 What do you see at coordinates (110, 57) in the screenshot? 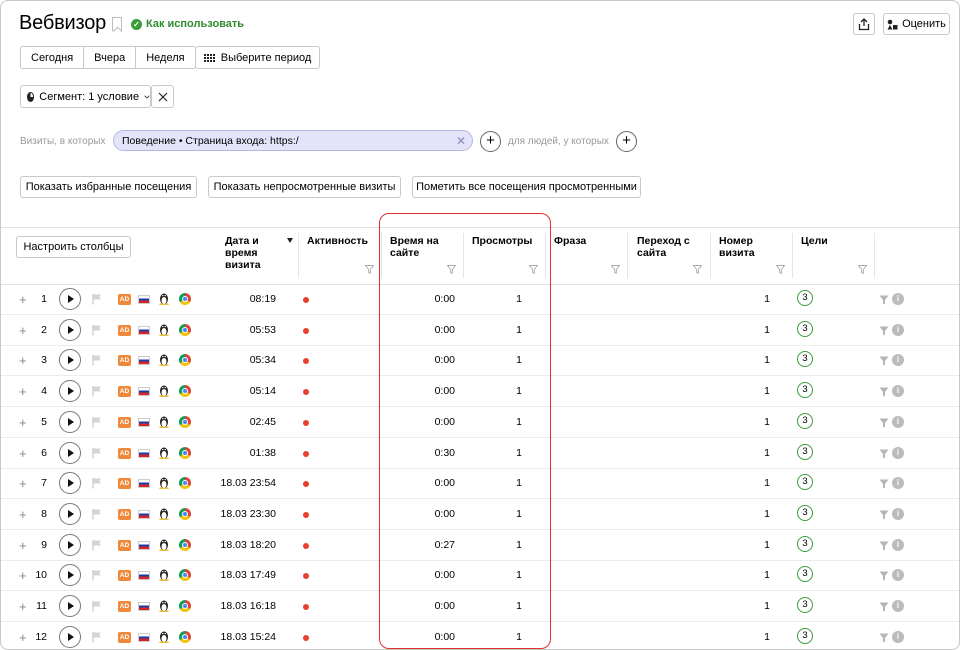
I see `period-yesterday-button: Вчера` at bounding box center [110, 57].